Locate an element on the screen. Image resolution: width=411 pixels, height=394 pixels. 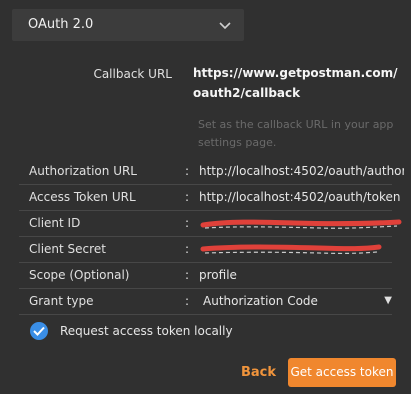
caret-down-icon: ▼ is located at coordinates (388, 300).